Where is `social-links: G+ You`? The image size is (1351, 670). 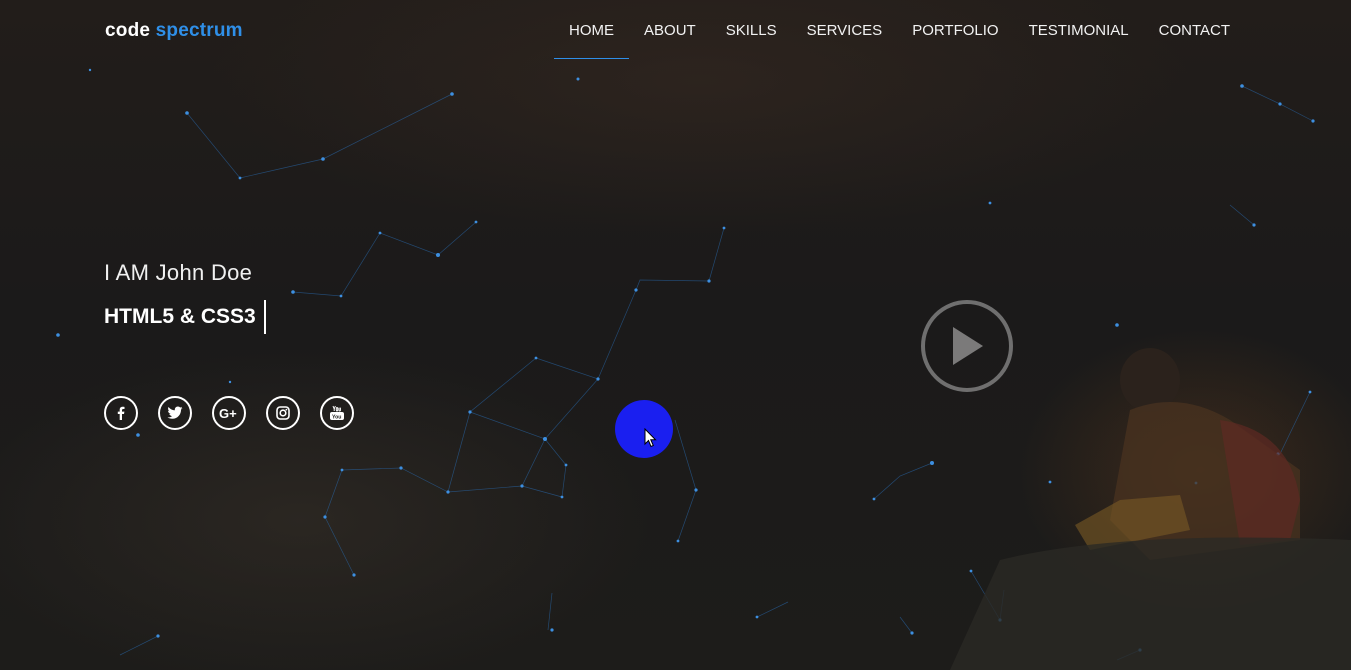
social-links: G+ You is located at coordinates (239, 413).